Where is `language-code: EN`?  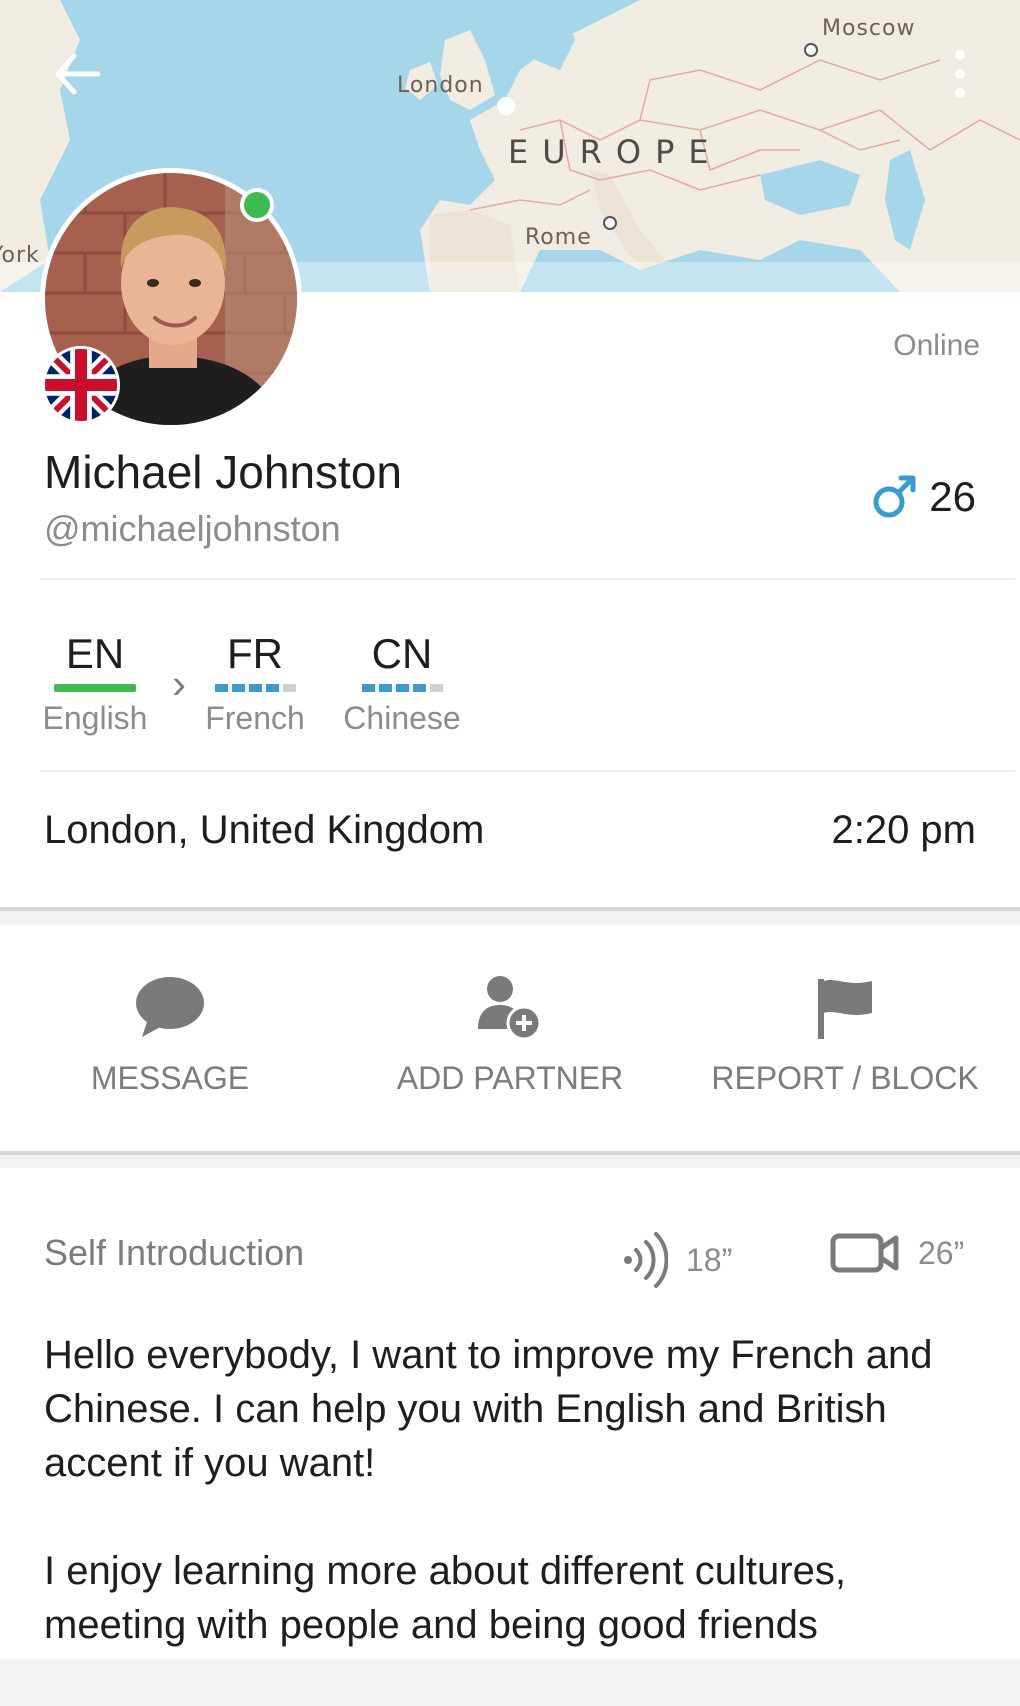 language-code: EN is located at coordinates (95, 653).